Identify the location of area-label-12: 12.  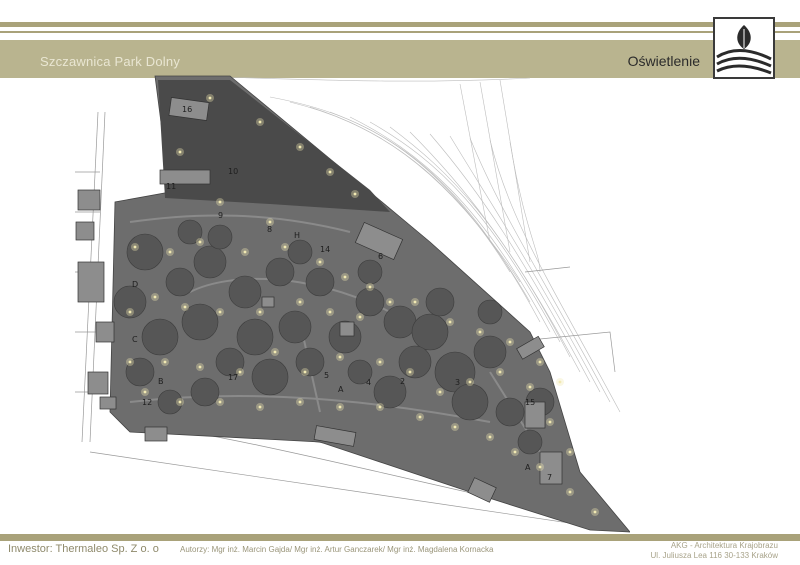
(147, 402).